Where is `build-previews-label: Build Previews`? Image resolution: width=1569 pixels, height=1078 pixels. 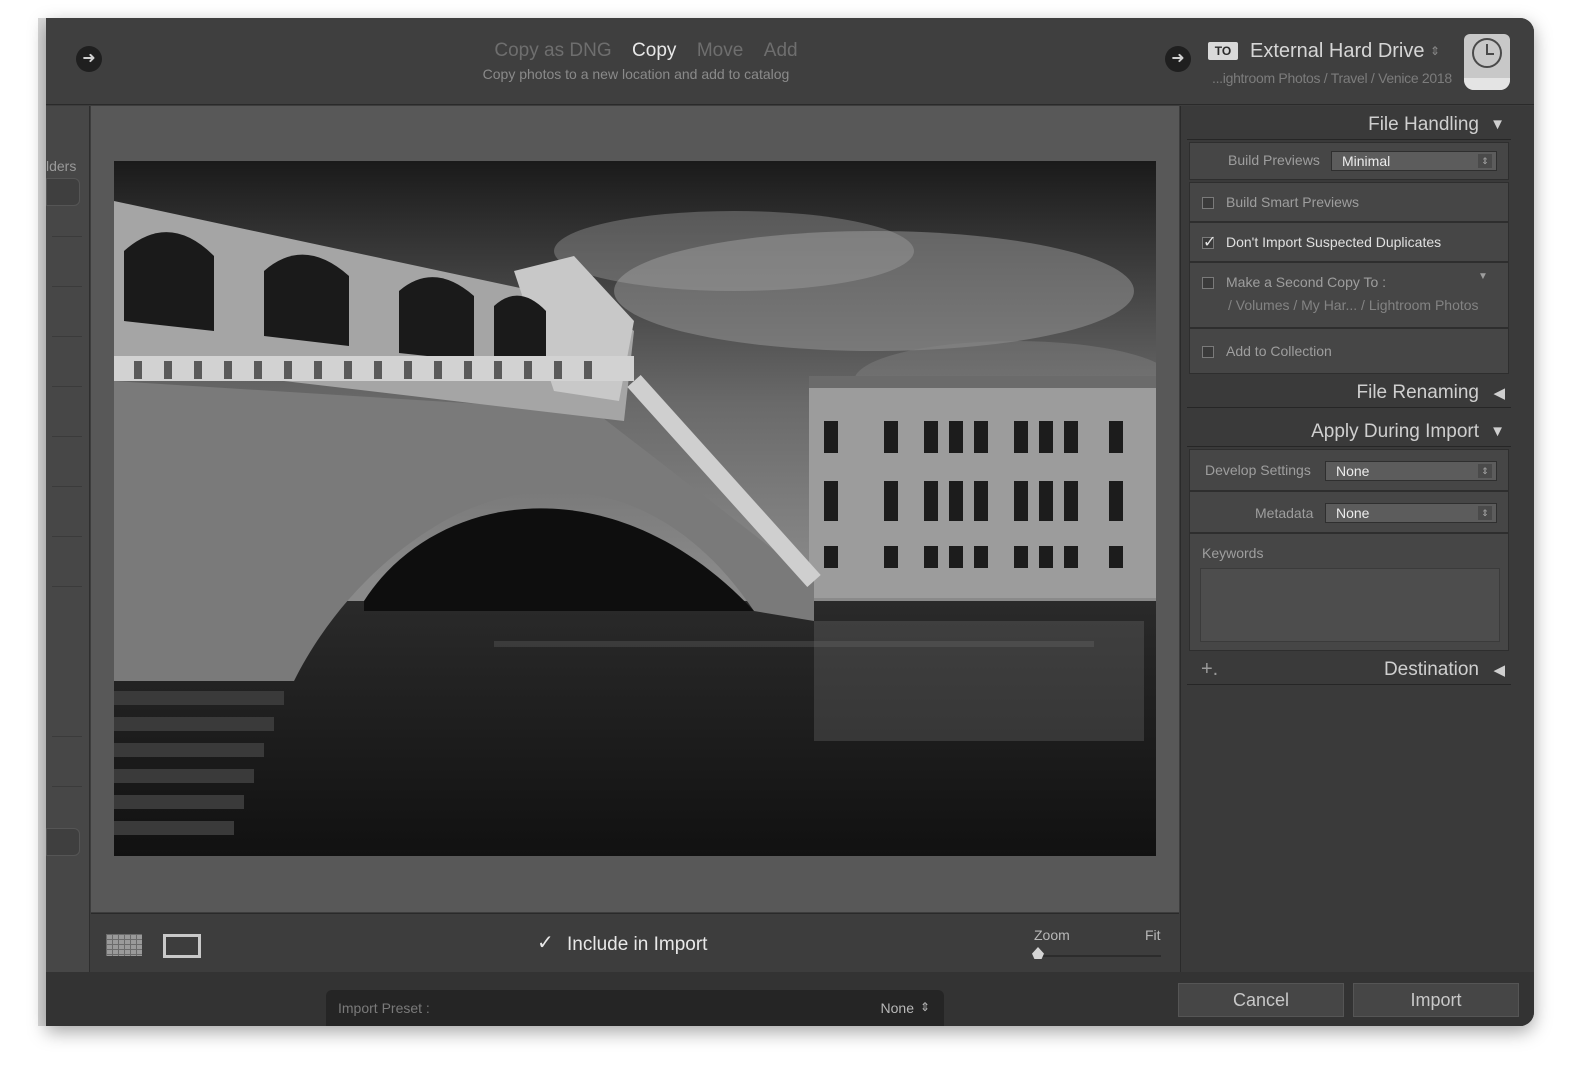 build-previews-label: Build Previews is located at coordinates (1274, 160).